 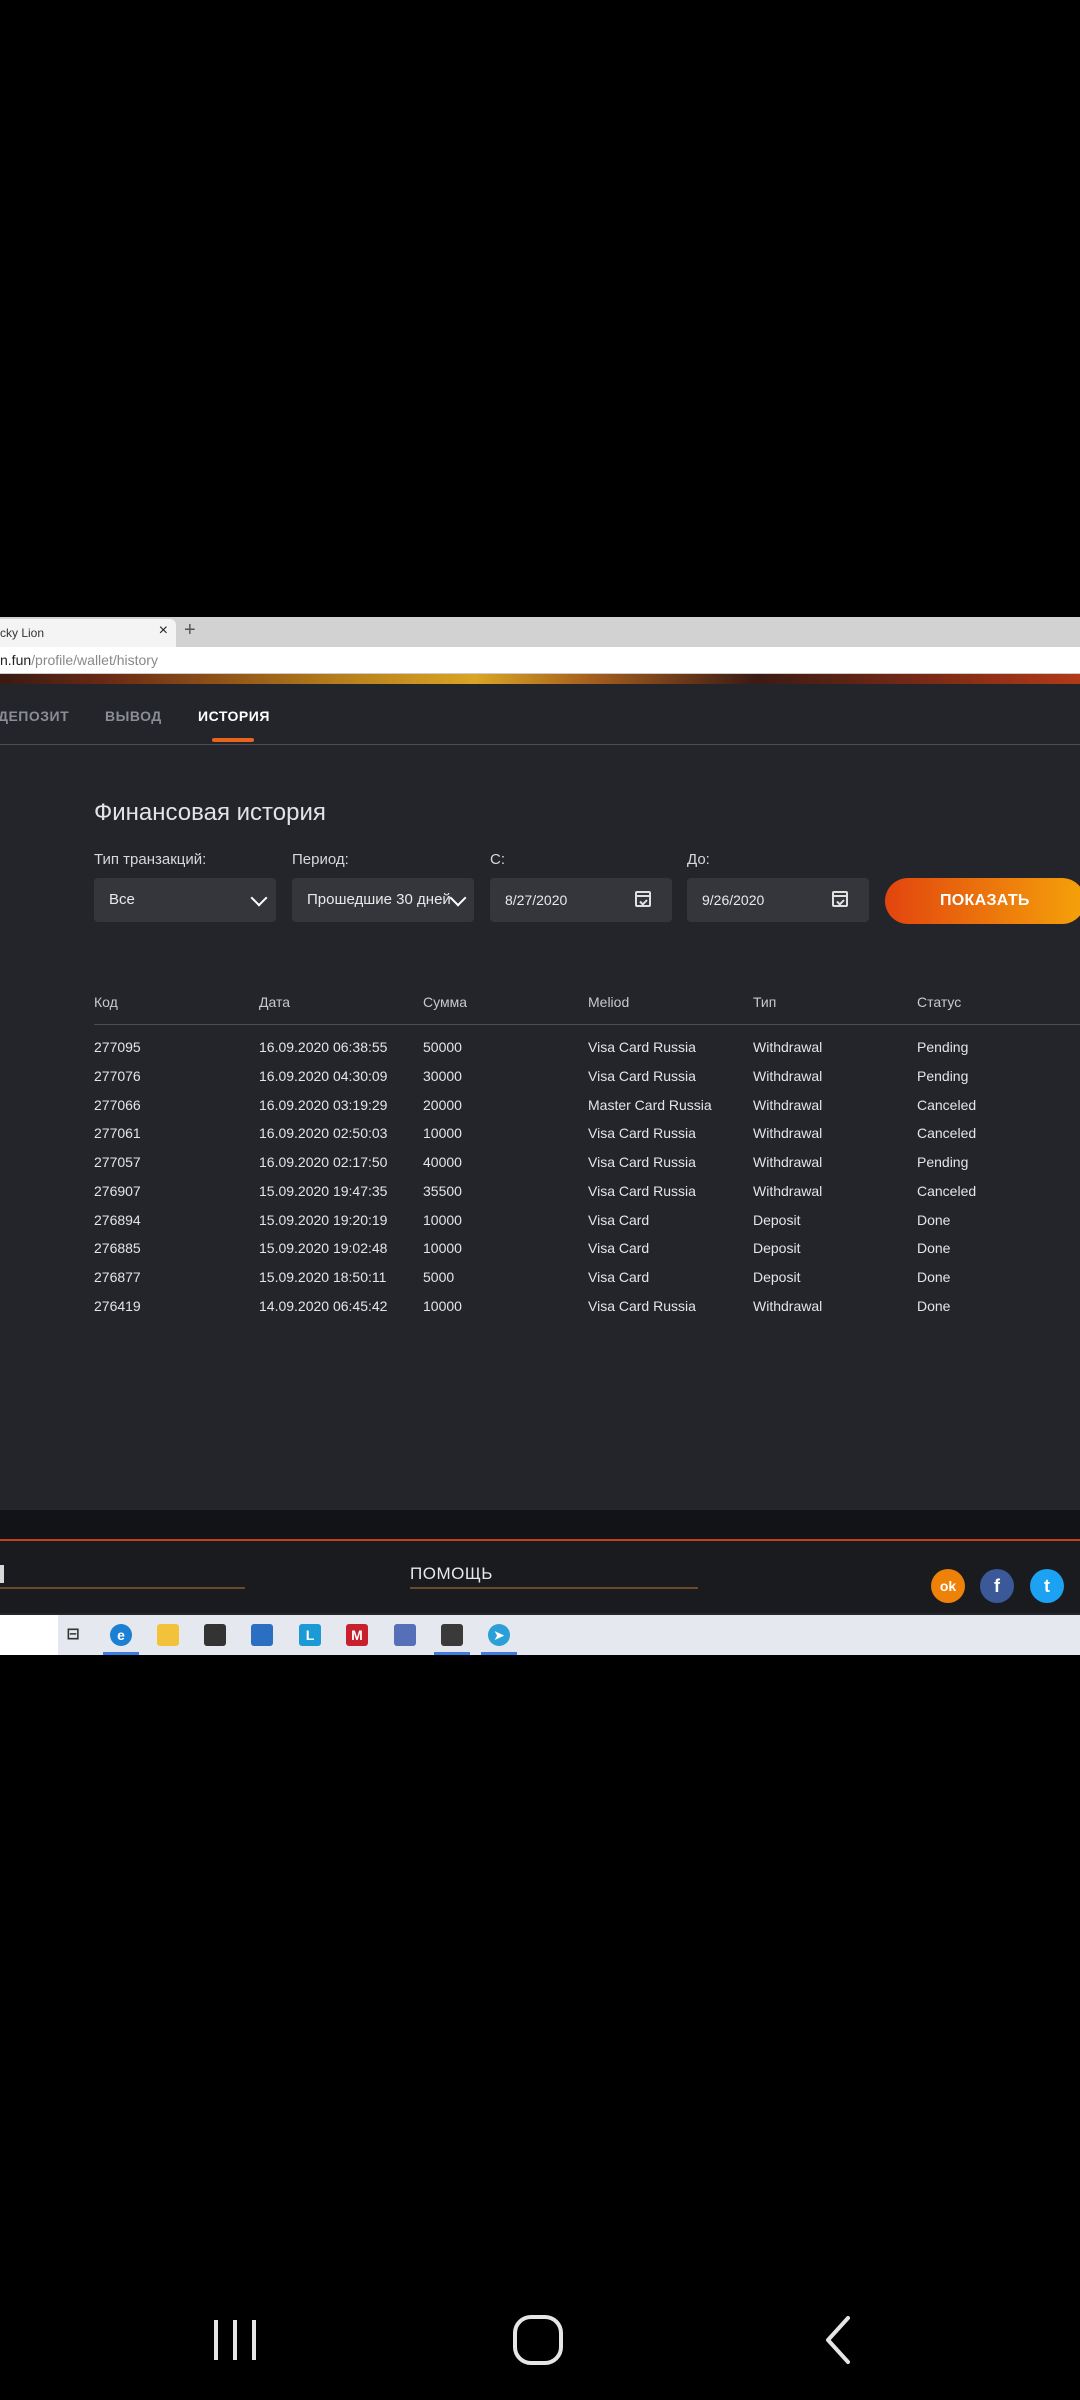 What do you see at coordinates (323, 1306) in the screenshot?
I see `cell-date: 14.09.2020 06:45:42` at bounding box center [323, 1306].